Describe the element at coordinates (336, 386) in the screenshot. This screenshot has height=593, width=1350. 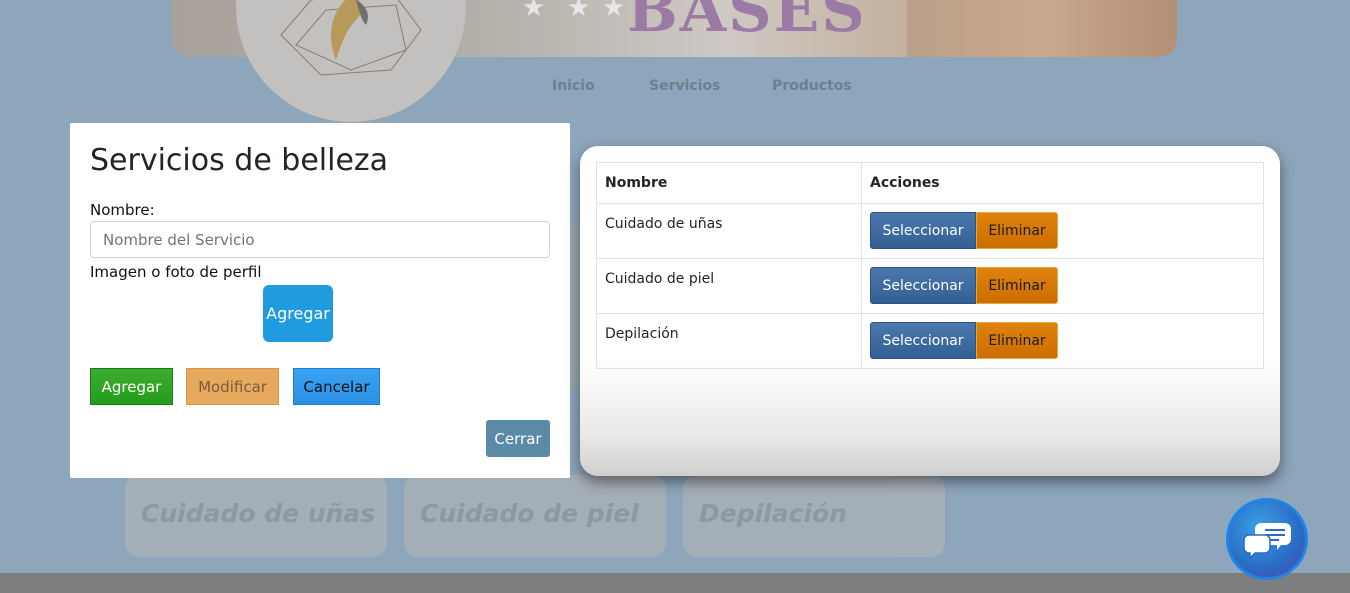
I see `cancel-button: Cancelar` at that location.